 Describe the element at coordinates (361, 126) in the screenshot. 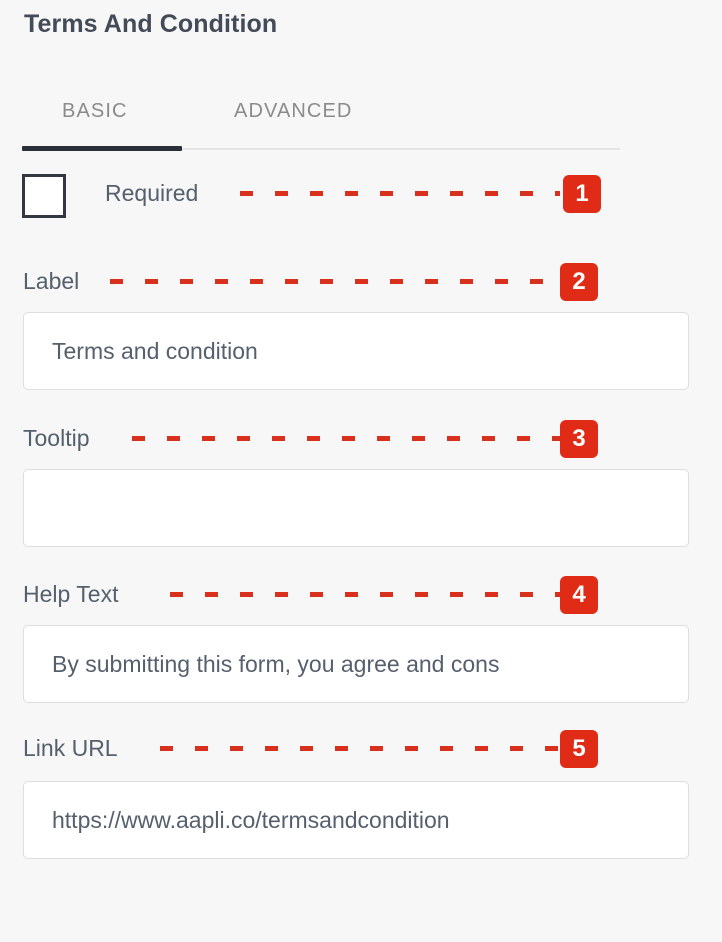

I see `tab-bar: BASIC ADVANCED` at that location.